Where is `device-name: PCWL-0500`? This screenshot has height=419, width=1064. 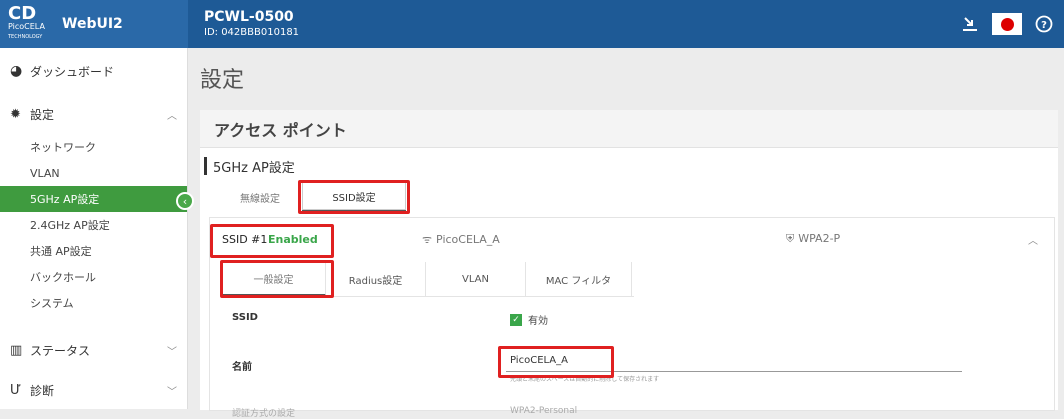 device-name: PCWL-0500 is located at coordinates (249, 17).